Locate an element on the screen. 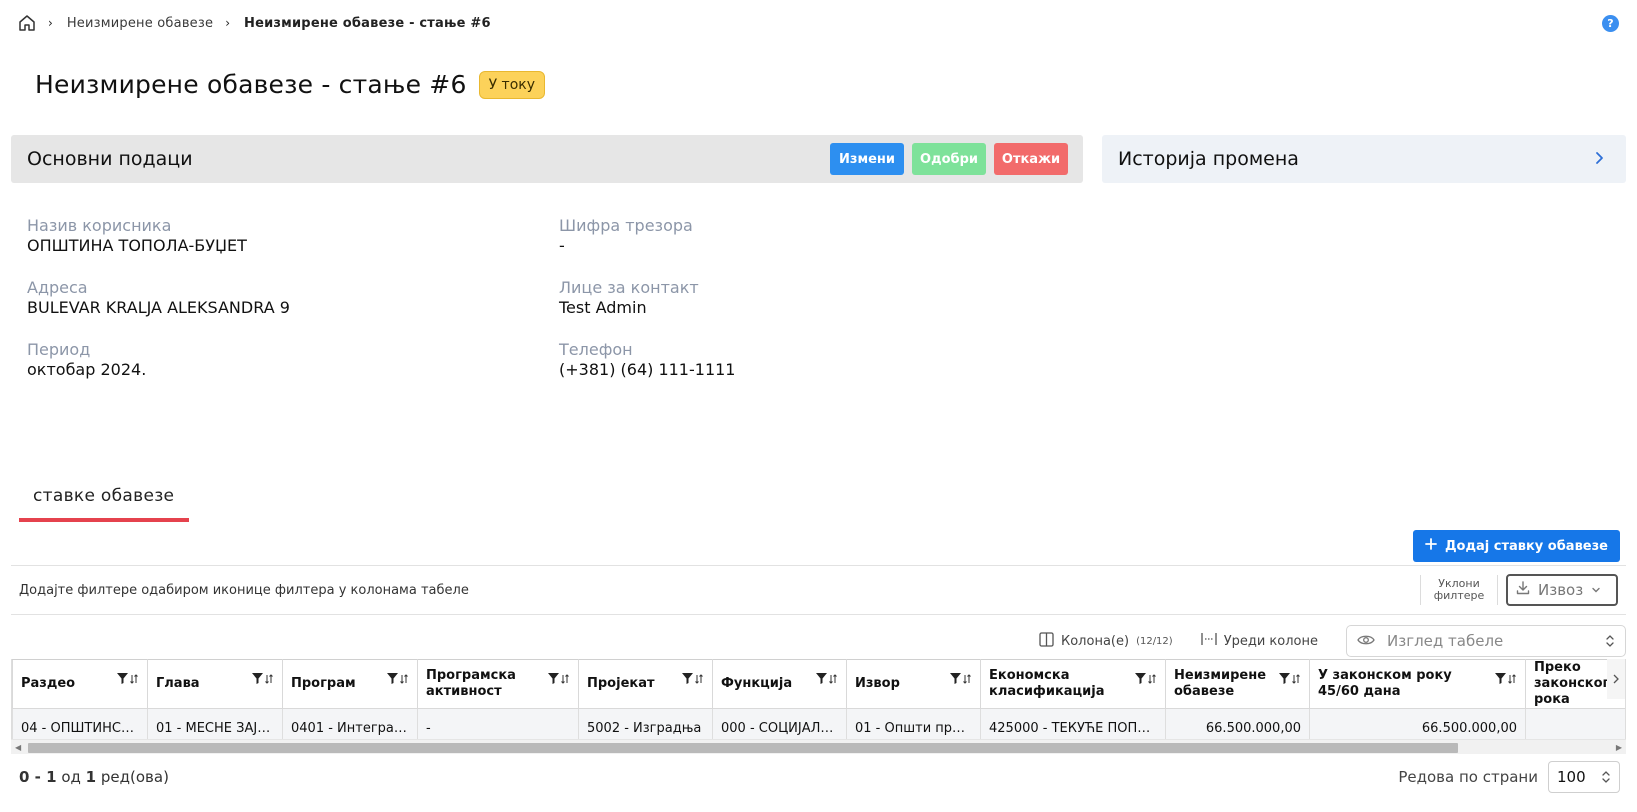 Image resolution: width=1637 pixels, height=812 pixels. edit-columns-button: Уреди колоне is located at coordinates (1259, 641).